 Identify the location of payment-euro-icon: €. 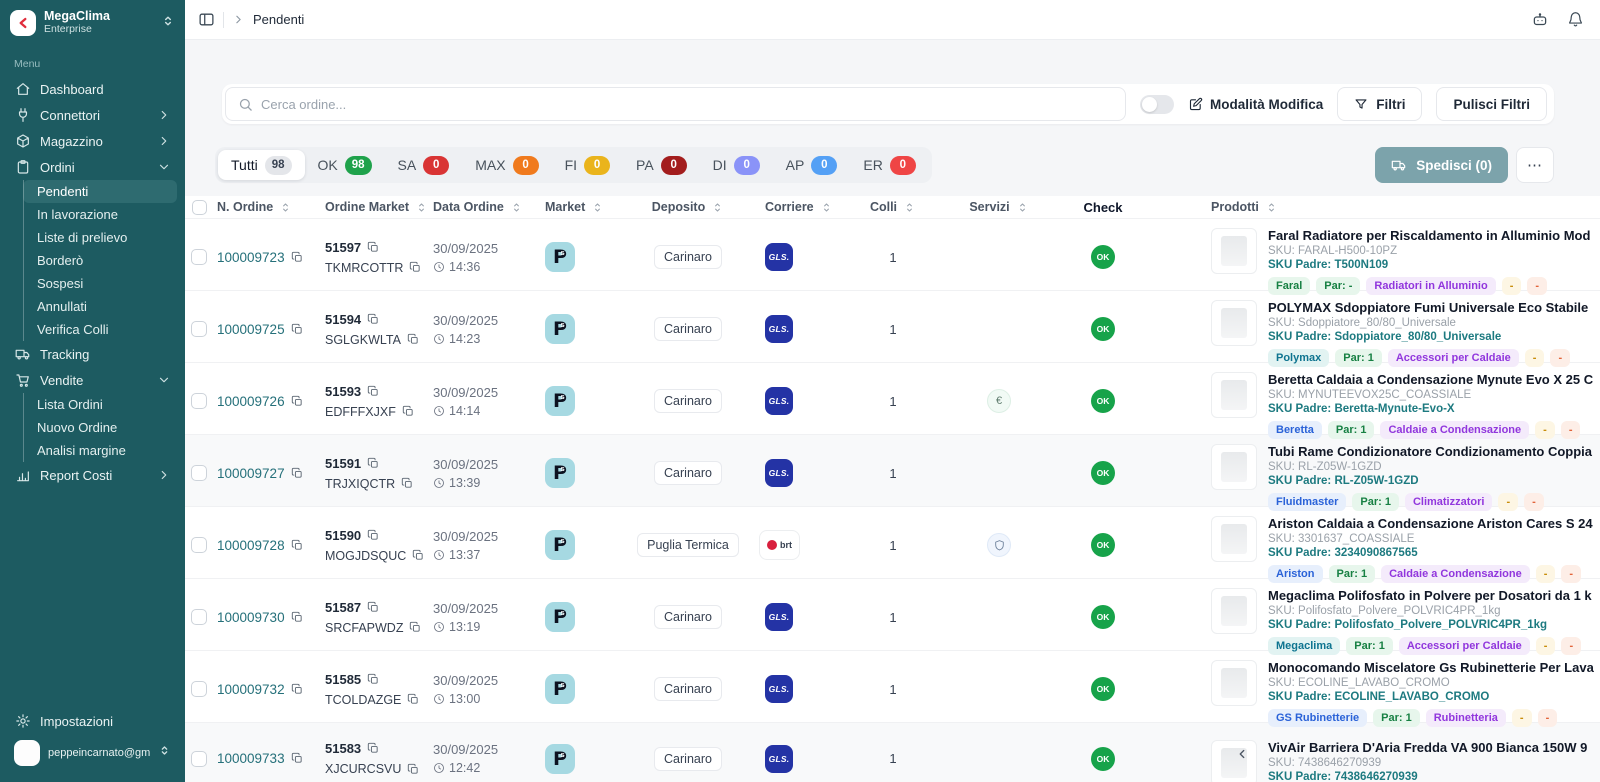
(999, 401).